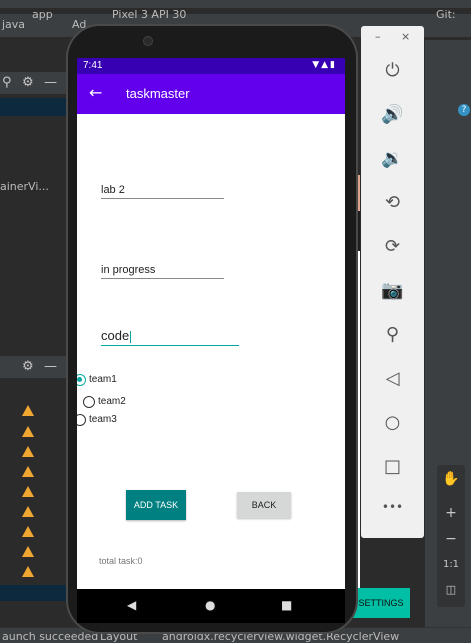  Describe the element at coordinates (286, 605) in the screenshot. I see `nav-overview-icon: ■` at that location.